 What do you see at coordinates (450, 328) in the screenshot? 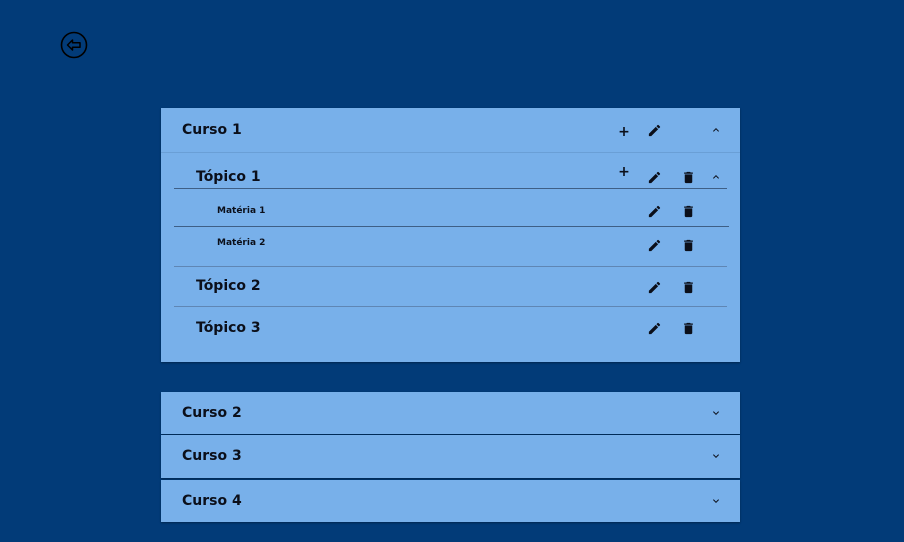
I see `topic-row-3: Tópico 3` at bounding box center [450, 328].